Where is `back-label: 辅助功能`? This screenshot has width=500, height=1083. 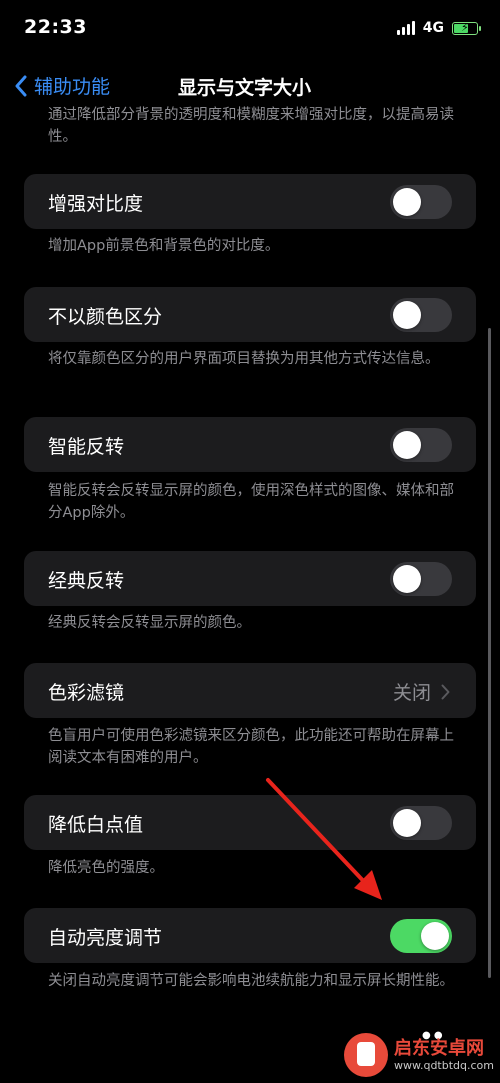
back-label: 辅助功能 is located at coordinates (72, 87).